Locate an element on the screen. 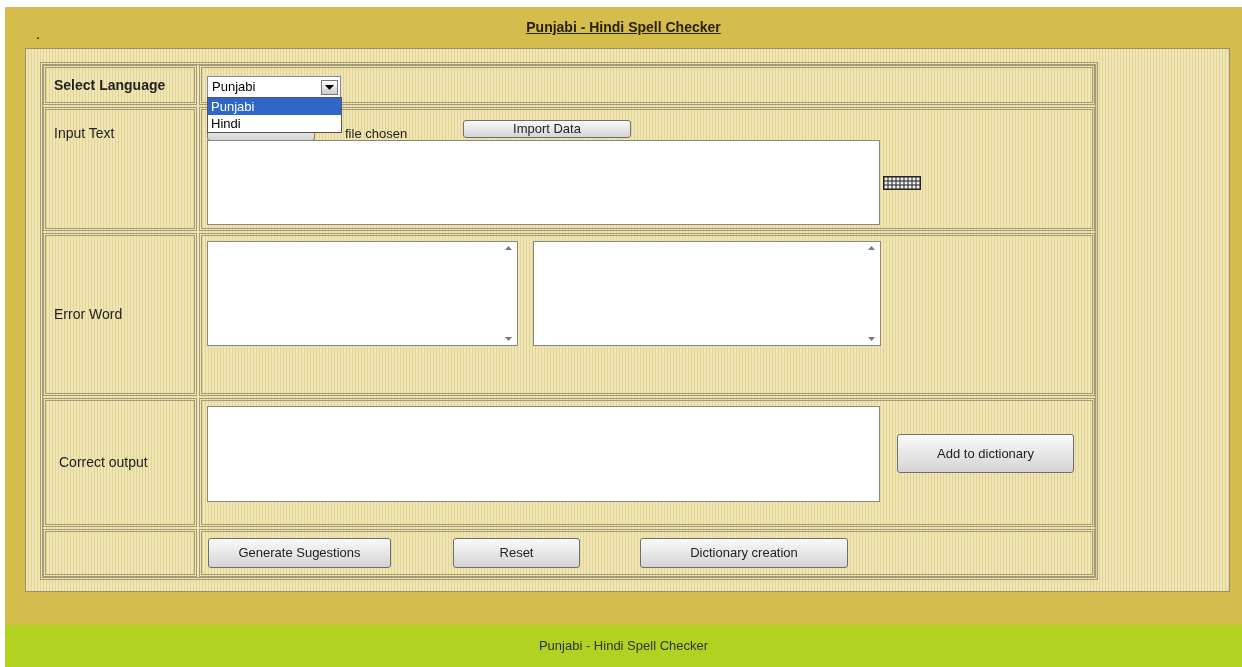  input-textarea is located at coordinates (543, 182).